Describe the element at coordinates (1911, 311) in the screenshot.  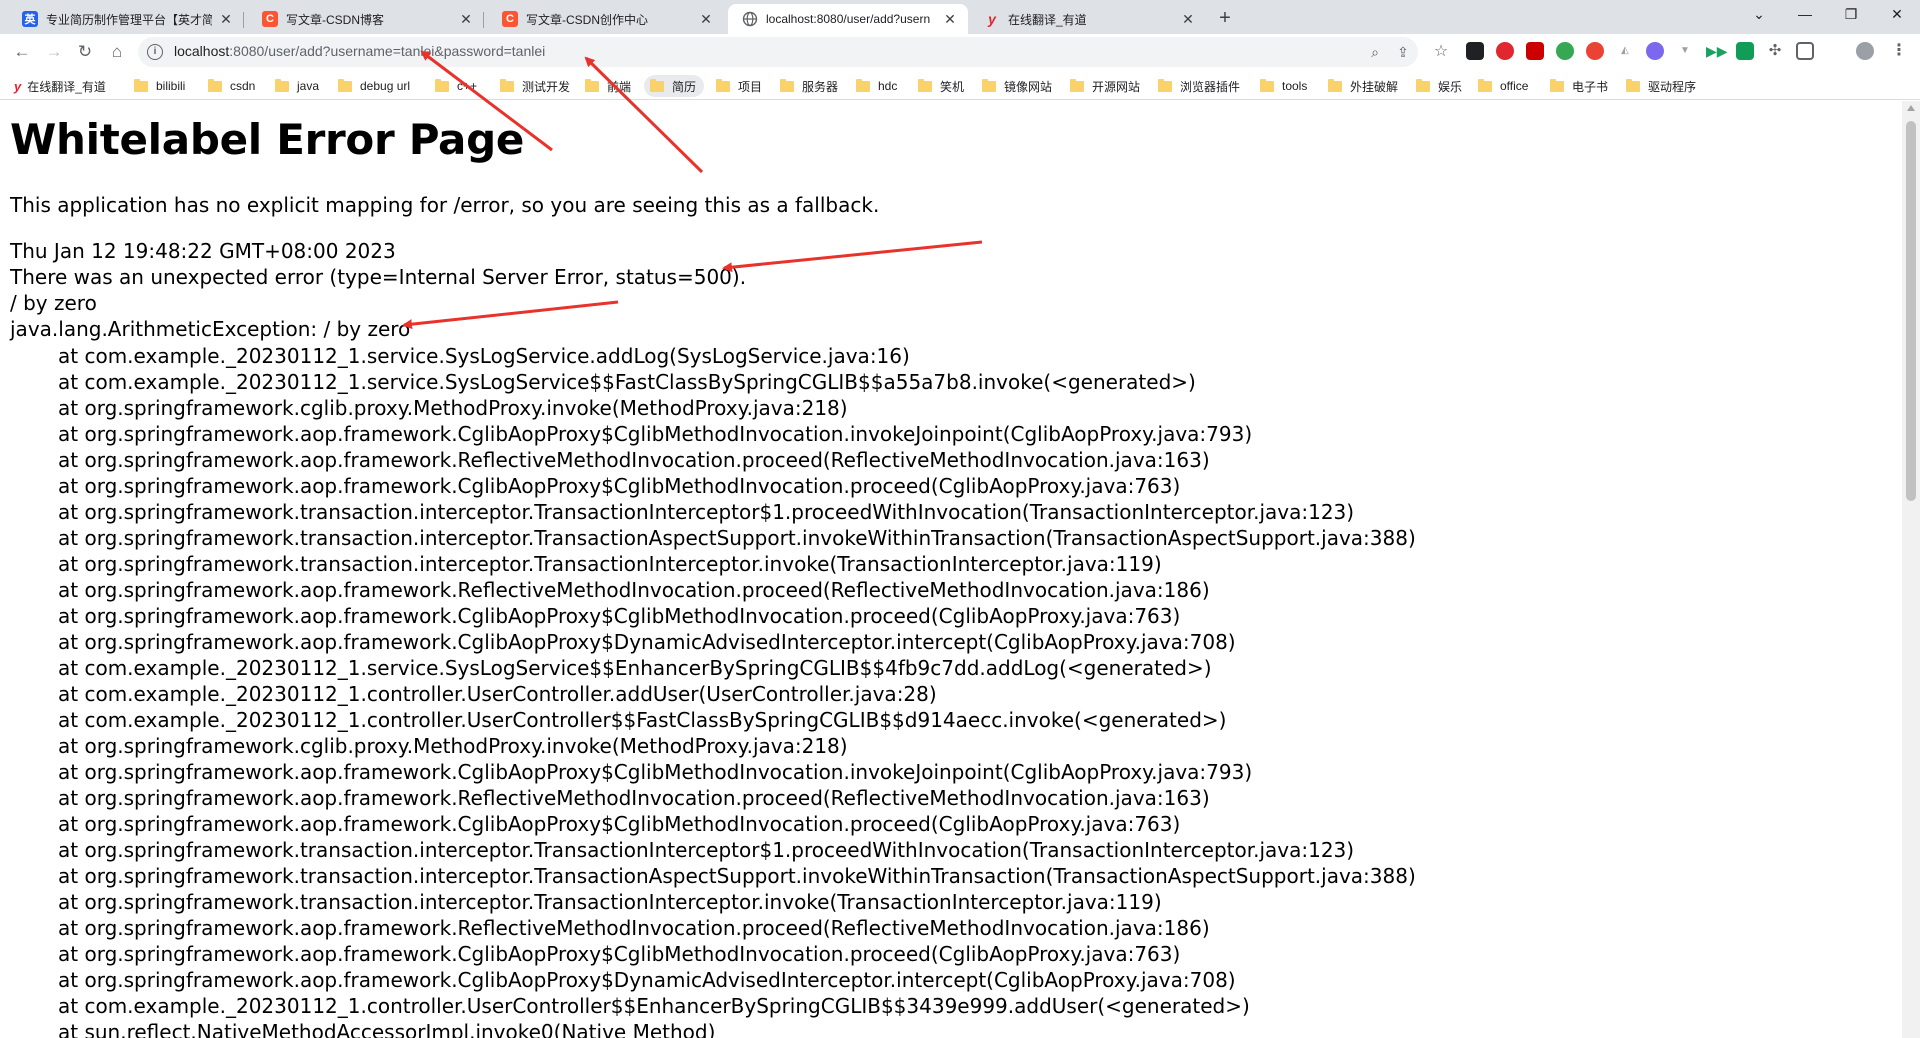
I see `scrollbar-thumb` at that location.